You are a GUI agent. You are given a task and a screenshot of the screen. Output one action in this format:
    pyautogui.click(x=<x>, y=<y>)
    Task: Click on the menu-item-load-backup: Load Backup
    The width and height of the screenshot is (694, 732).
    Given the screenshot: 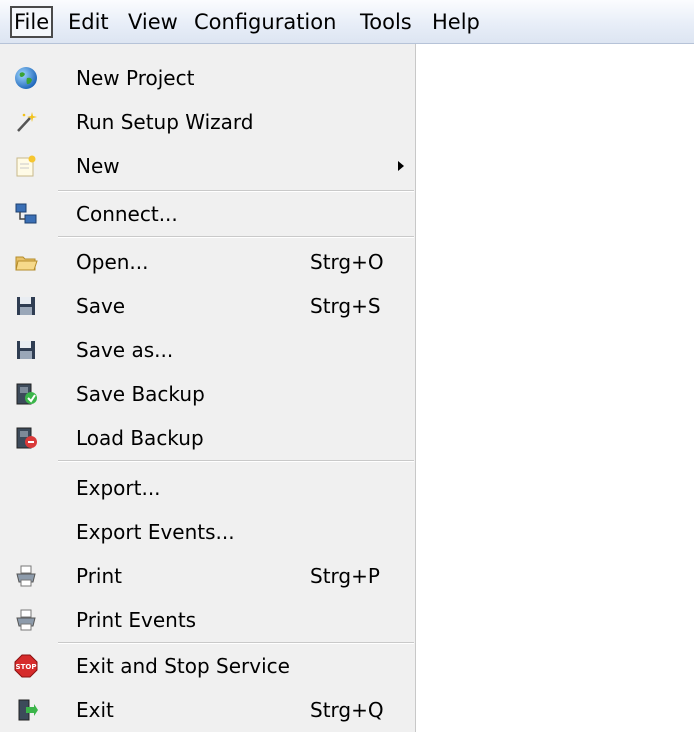 What is the action you would take?
    pyautogui.click(x=207, y=438)
    